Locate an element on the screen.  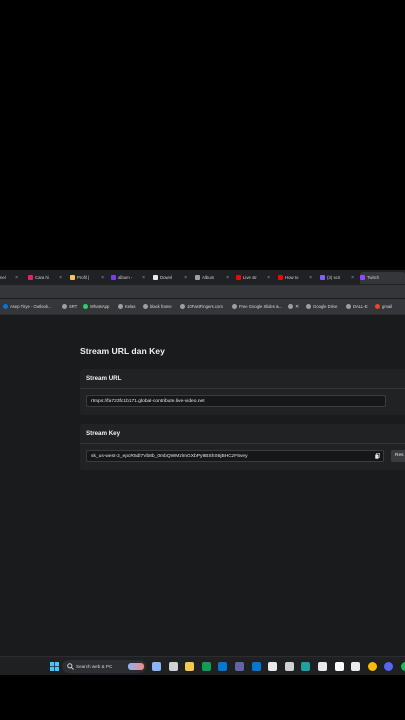
edge-browser-icon is located at coordinates (306, 666).